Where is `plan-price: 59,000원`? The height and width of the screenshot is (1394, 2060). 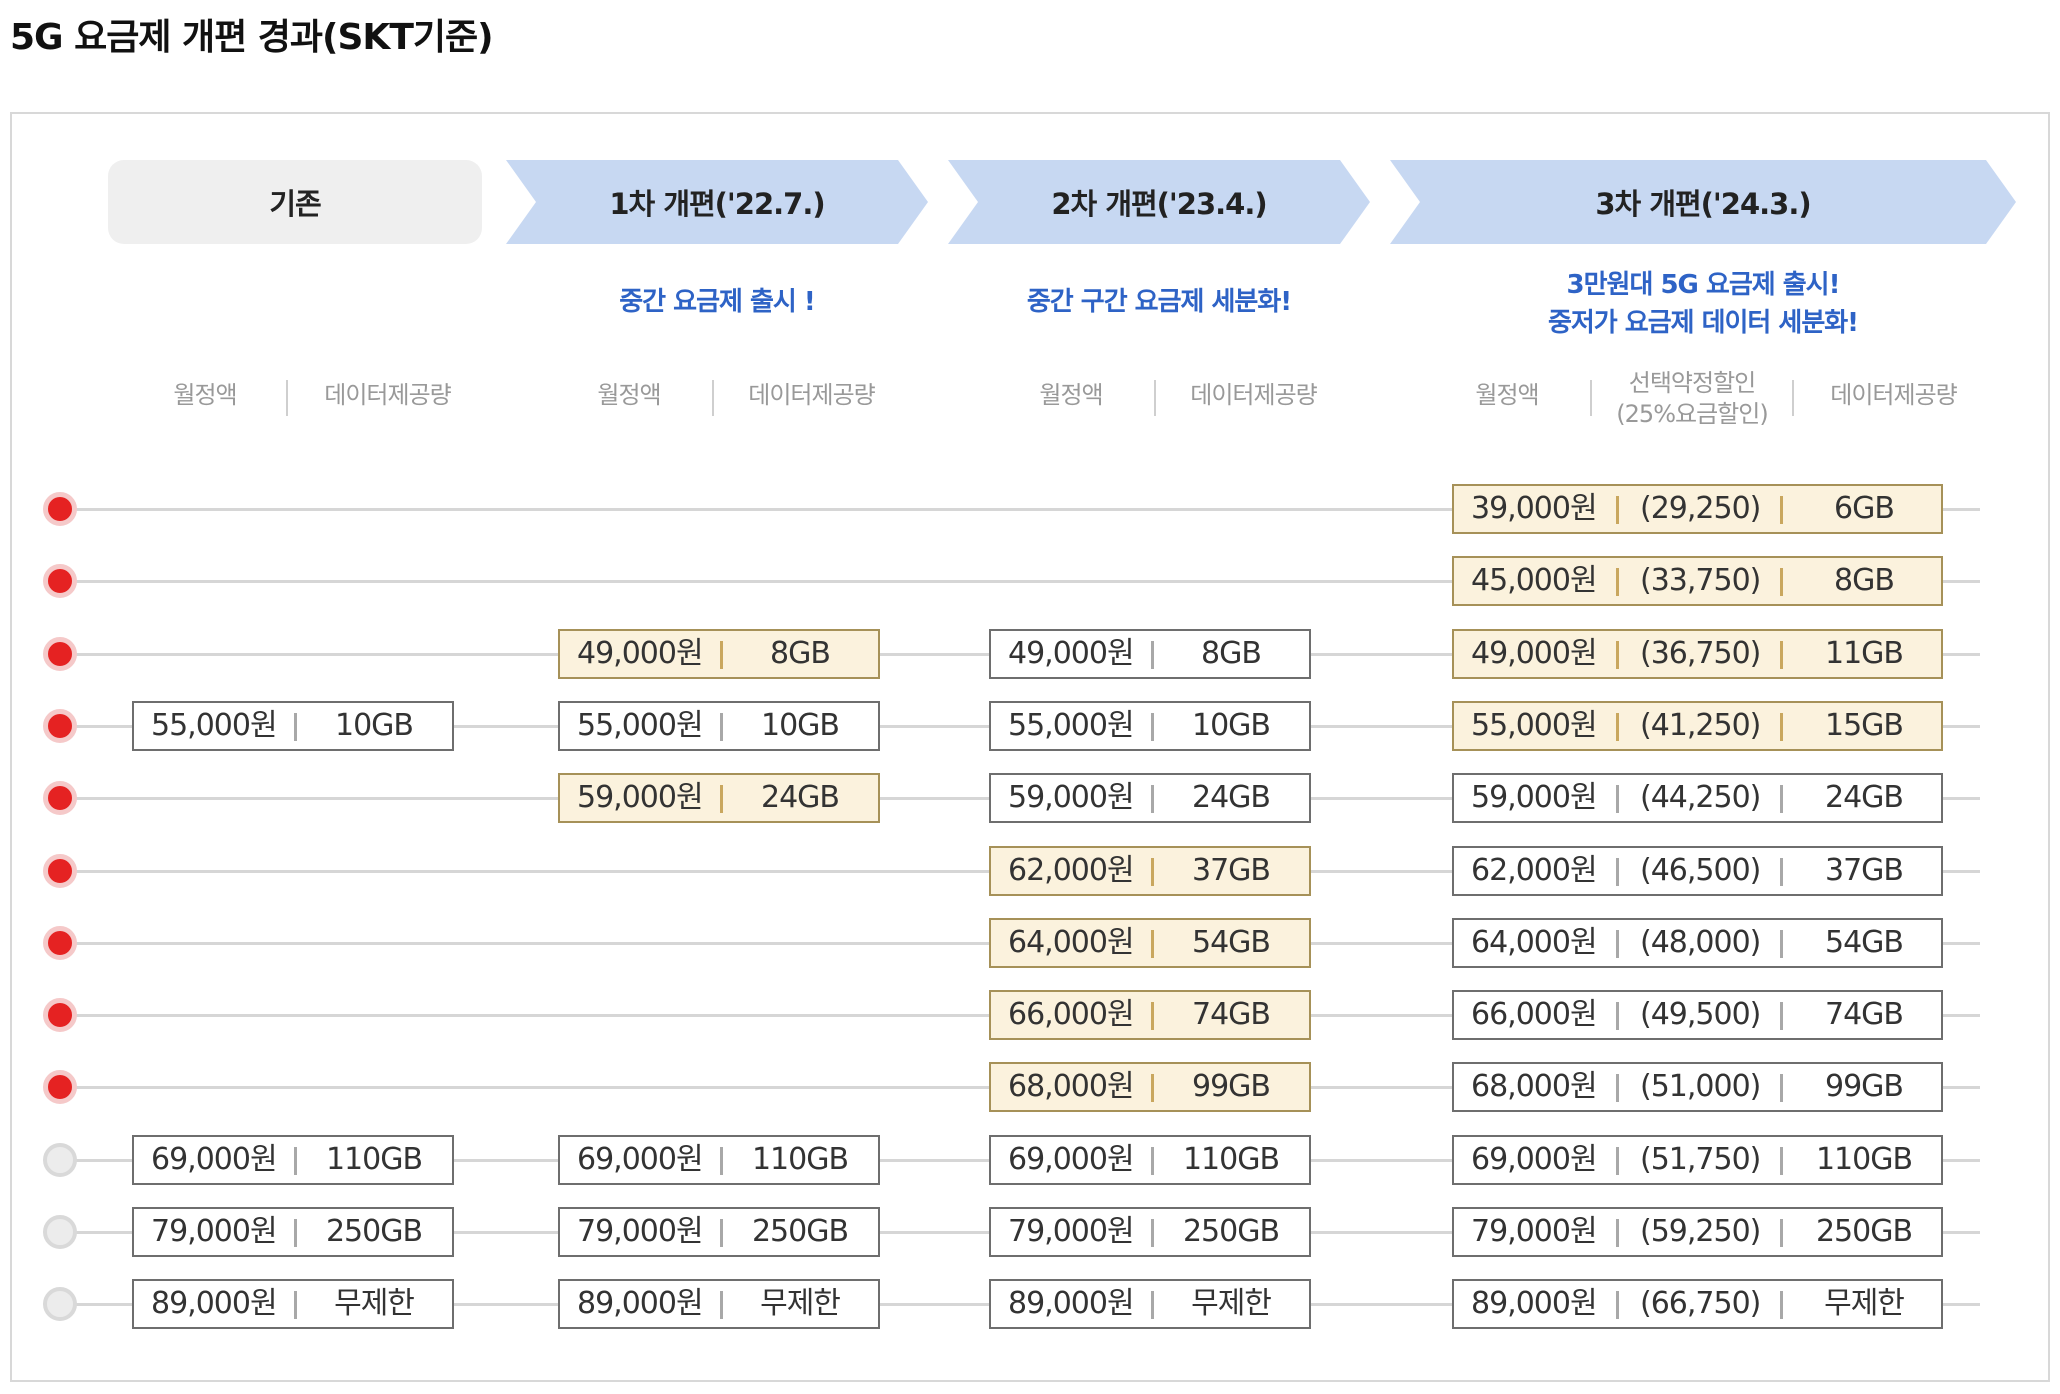 plan-price: 59,000원 is located at coordinates (1071, 797).